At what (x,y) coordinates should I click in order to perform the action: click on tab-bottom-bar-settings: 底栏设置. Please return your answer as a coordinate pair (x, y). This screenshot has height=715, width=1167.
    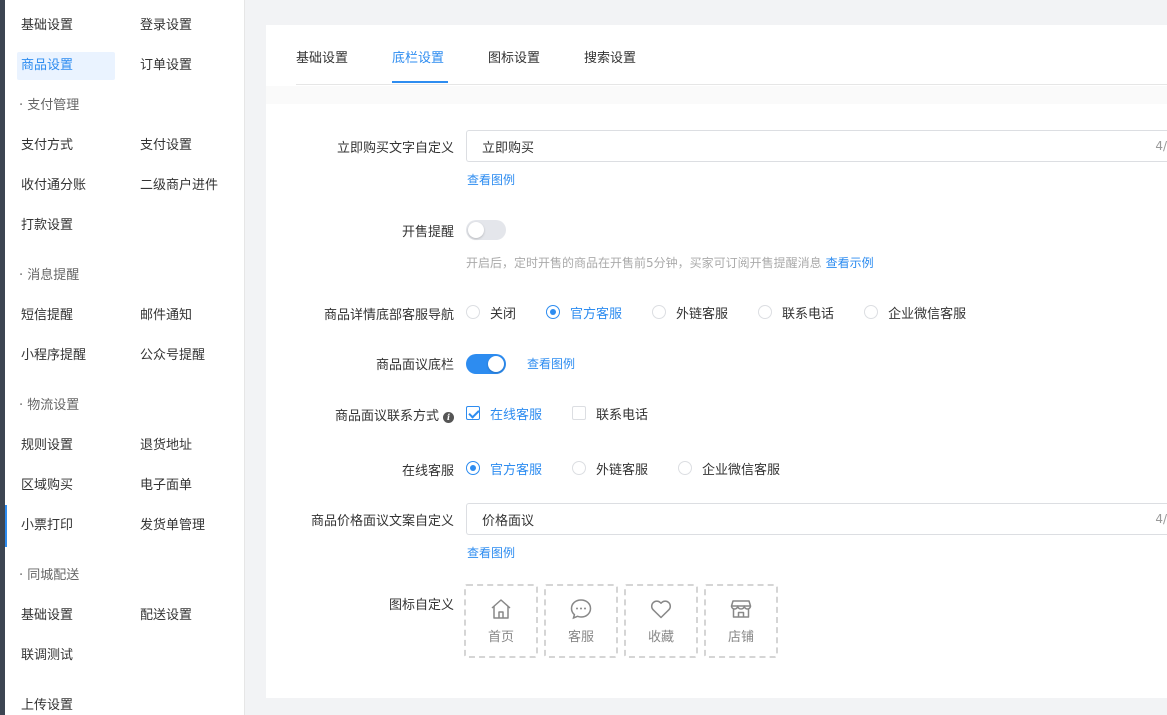
    Looking at the image, I should click on (418, 56).